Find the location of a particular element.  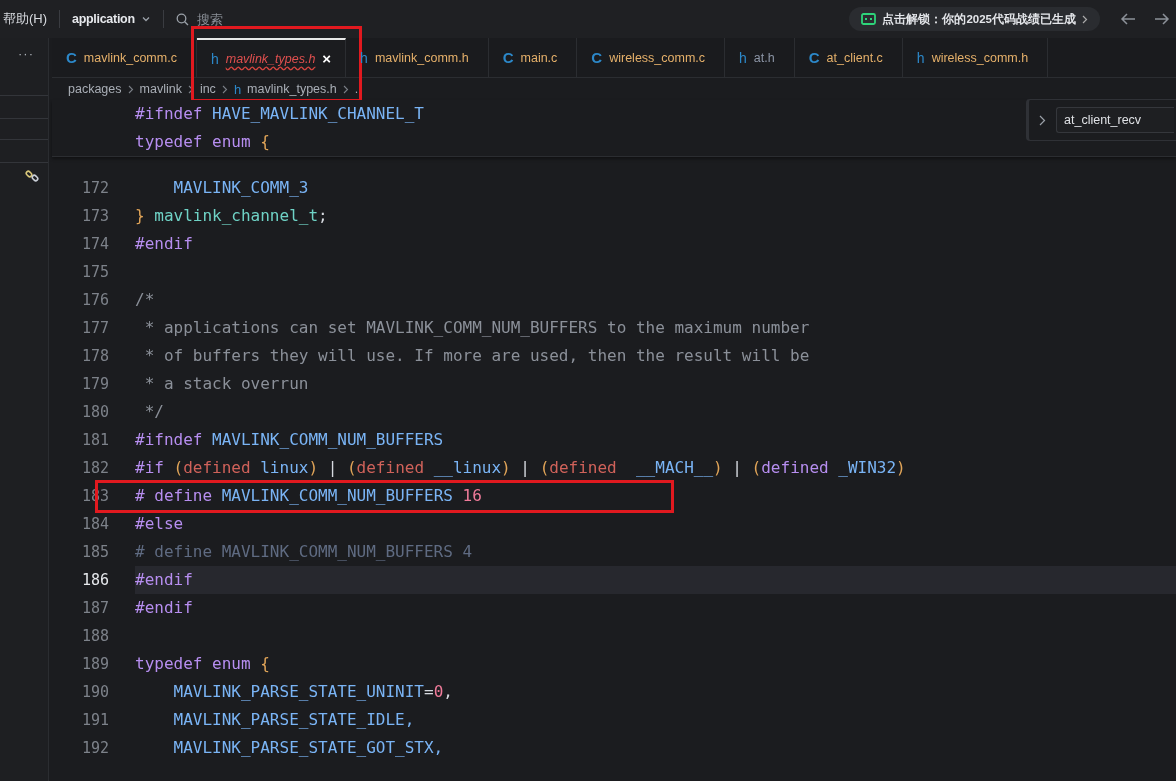

code-line: #if (defined linux) | (defined __linux) | (defined __MACH__) | (defined _WIN32) is located at coordinates (520, 468).